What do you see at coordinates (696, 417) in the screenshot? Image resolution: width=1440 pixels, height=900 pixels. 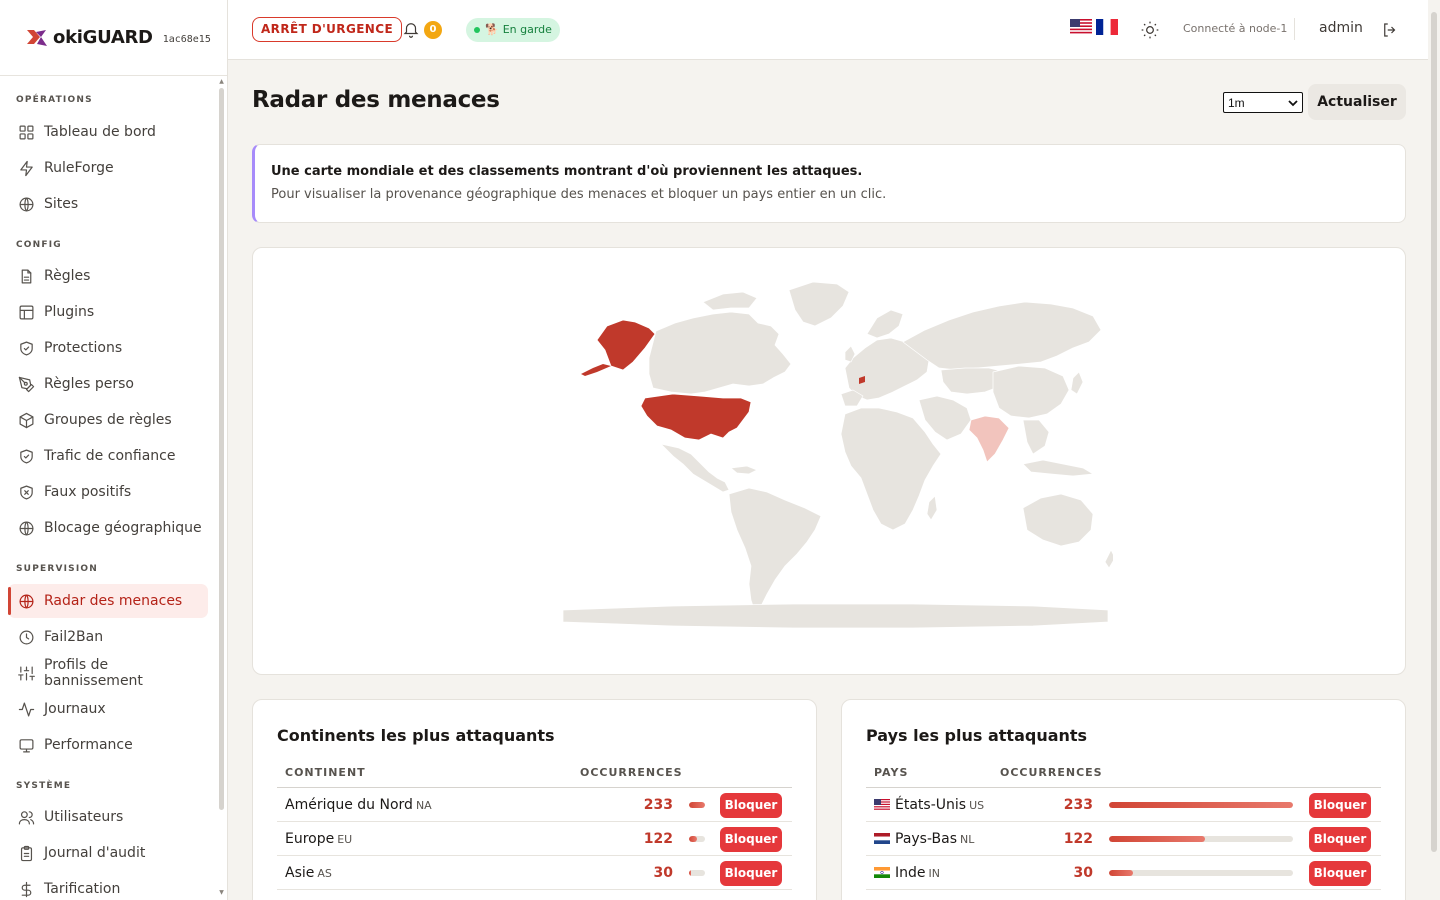 I see `map-usa` at bounding box center [696, 417].